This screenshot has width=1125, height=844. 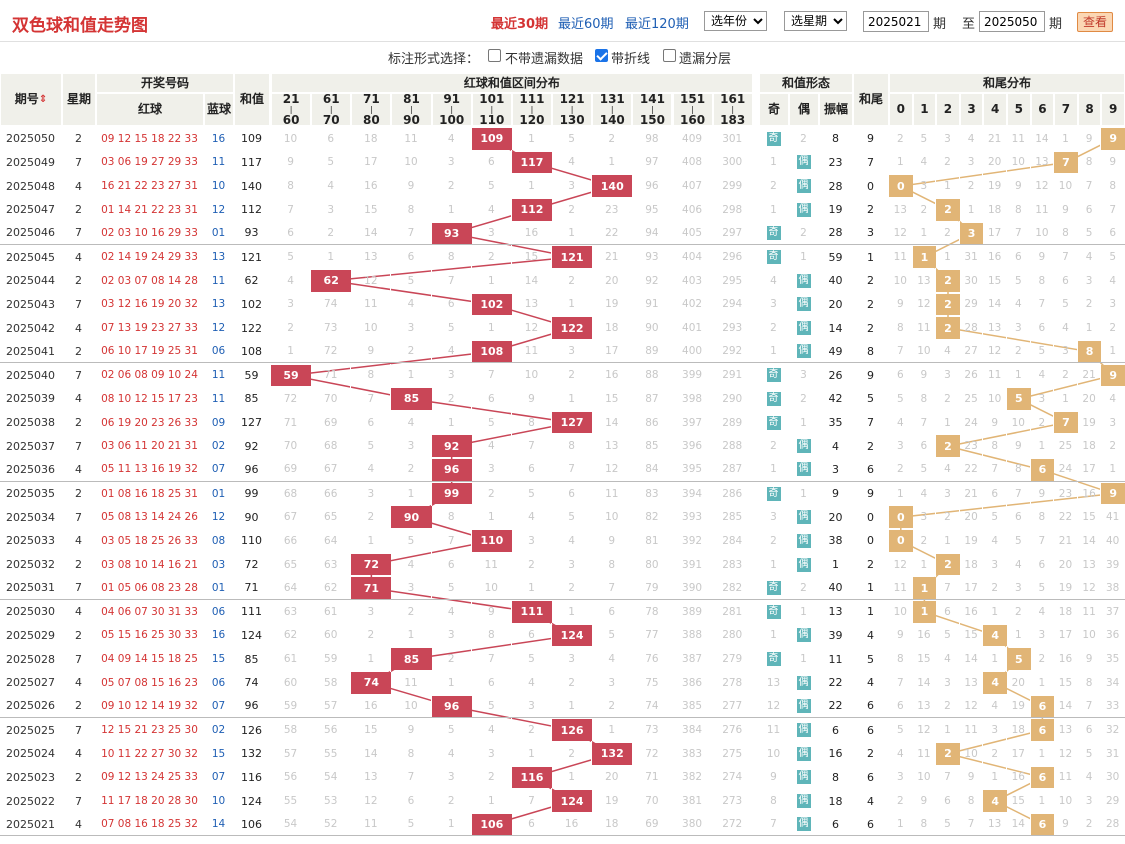 What do you see at coordinates (291, 587) in the screenshot?
I see `range-miss-cell: 64` at bounding box center [291, 587].